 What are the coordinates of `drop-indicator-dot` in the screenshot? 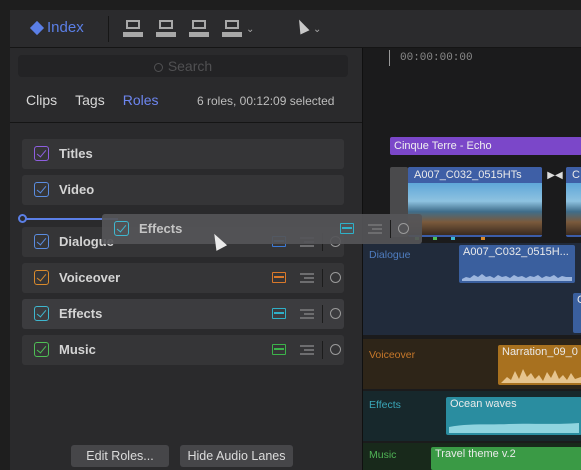 It's located at (22, 218).